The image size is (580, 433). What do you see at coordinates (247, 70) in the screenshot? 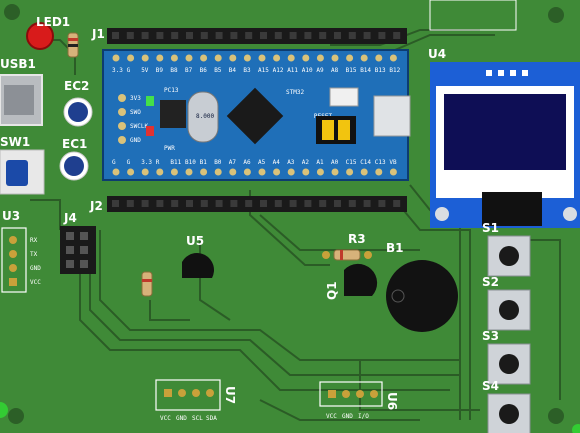
I see `mcu-pin-label: B3` at bounding box center [247, 70].